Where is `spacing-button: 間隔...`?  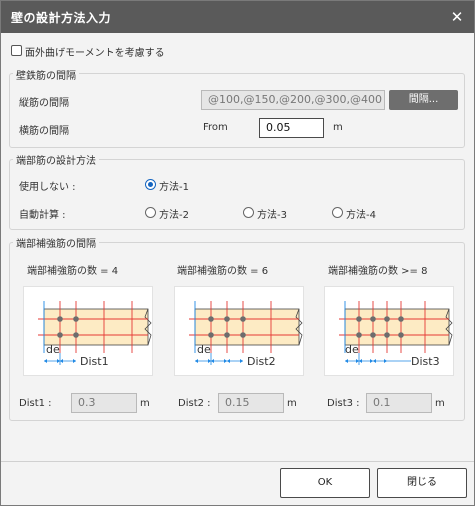 spacing-button: 間隔... is located at coordinates (423, 100).